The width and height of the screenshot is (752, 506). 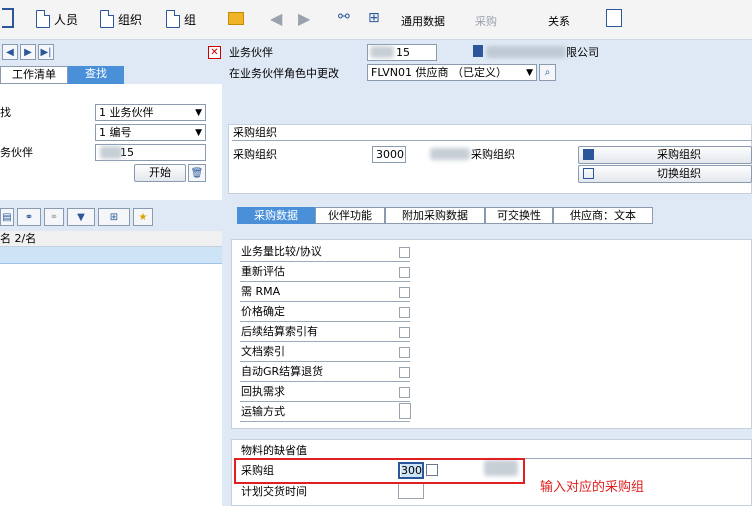 I want to click on list-header-label: 名 2/名, so click(x=18, y=238).